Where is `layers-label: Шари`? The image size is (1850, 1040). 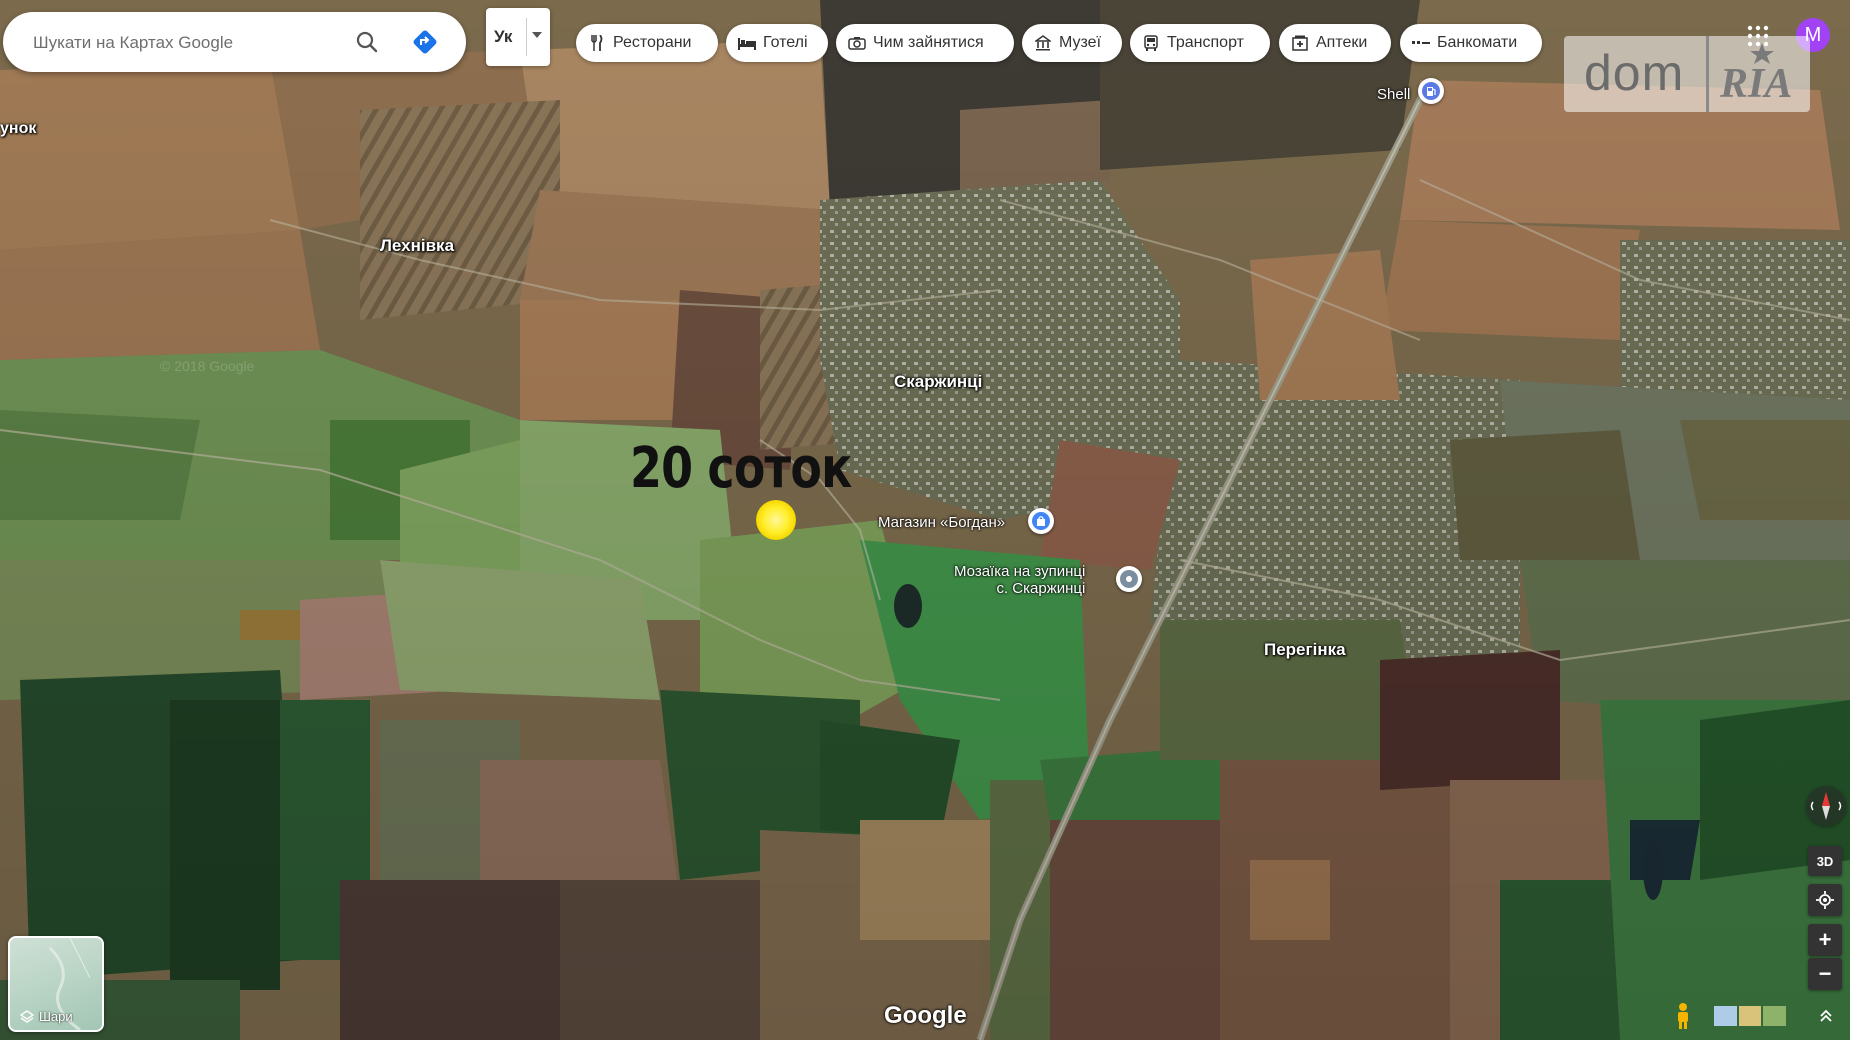
layers-label: Шари is located at coordinates (56, 1016).